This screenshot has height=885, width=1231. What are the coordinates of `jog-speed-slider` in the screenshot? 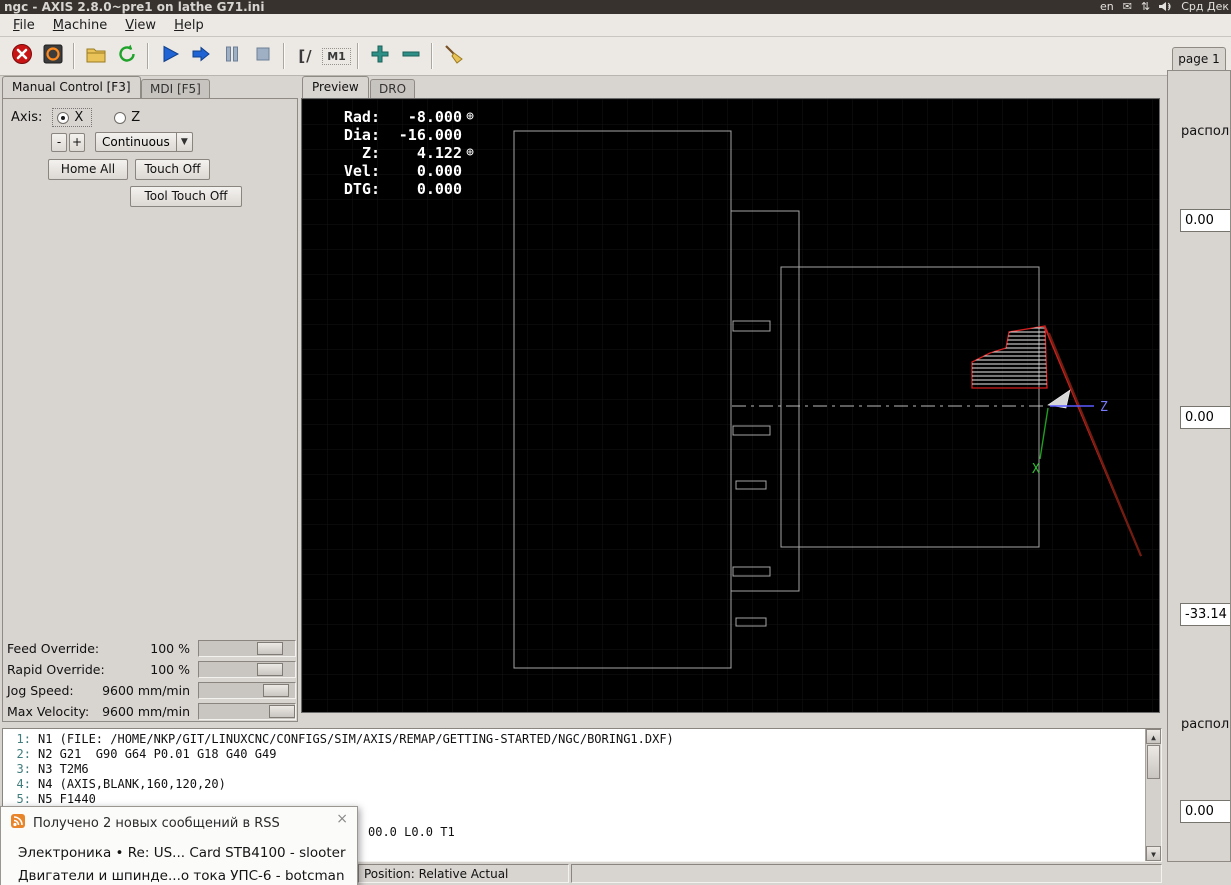 It's located at (247, 690).